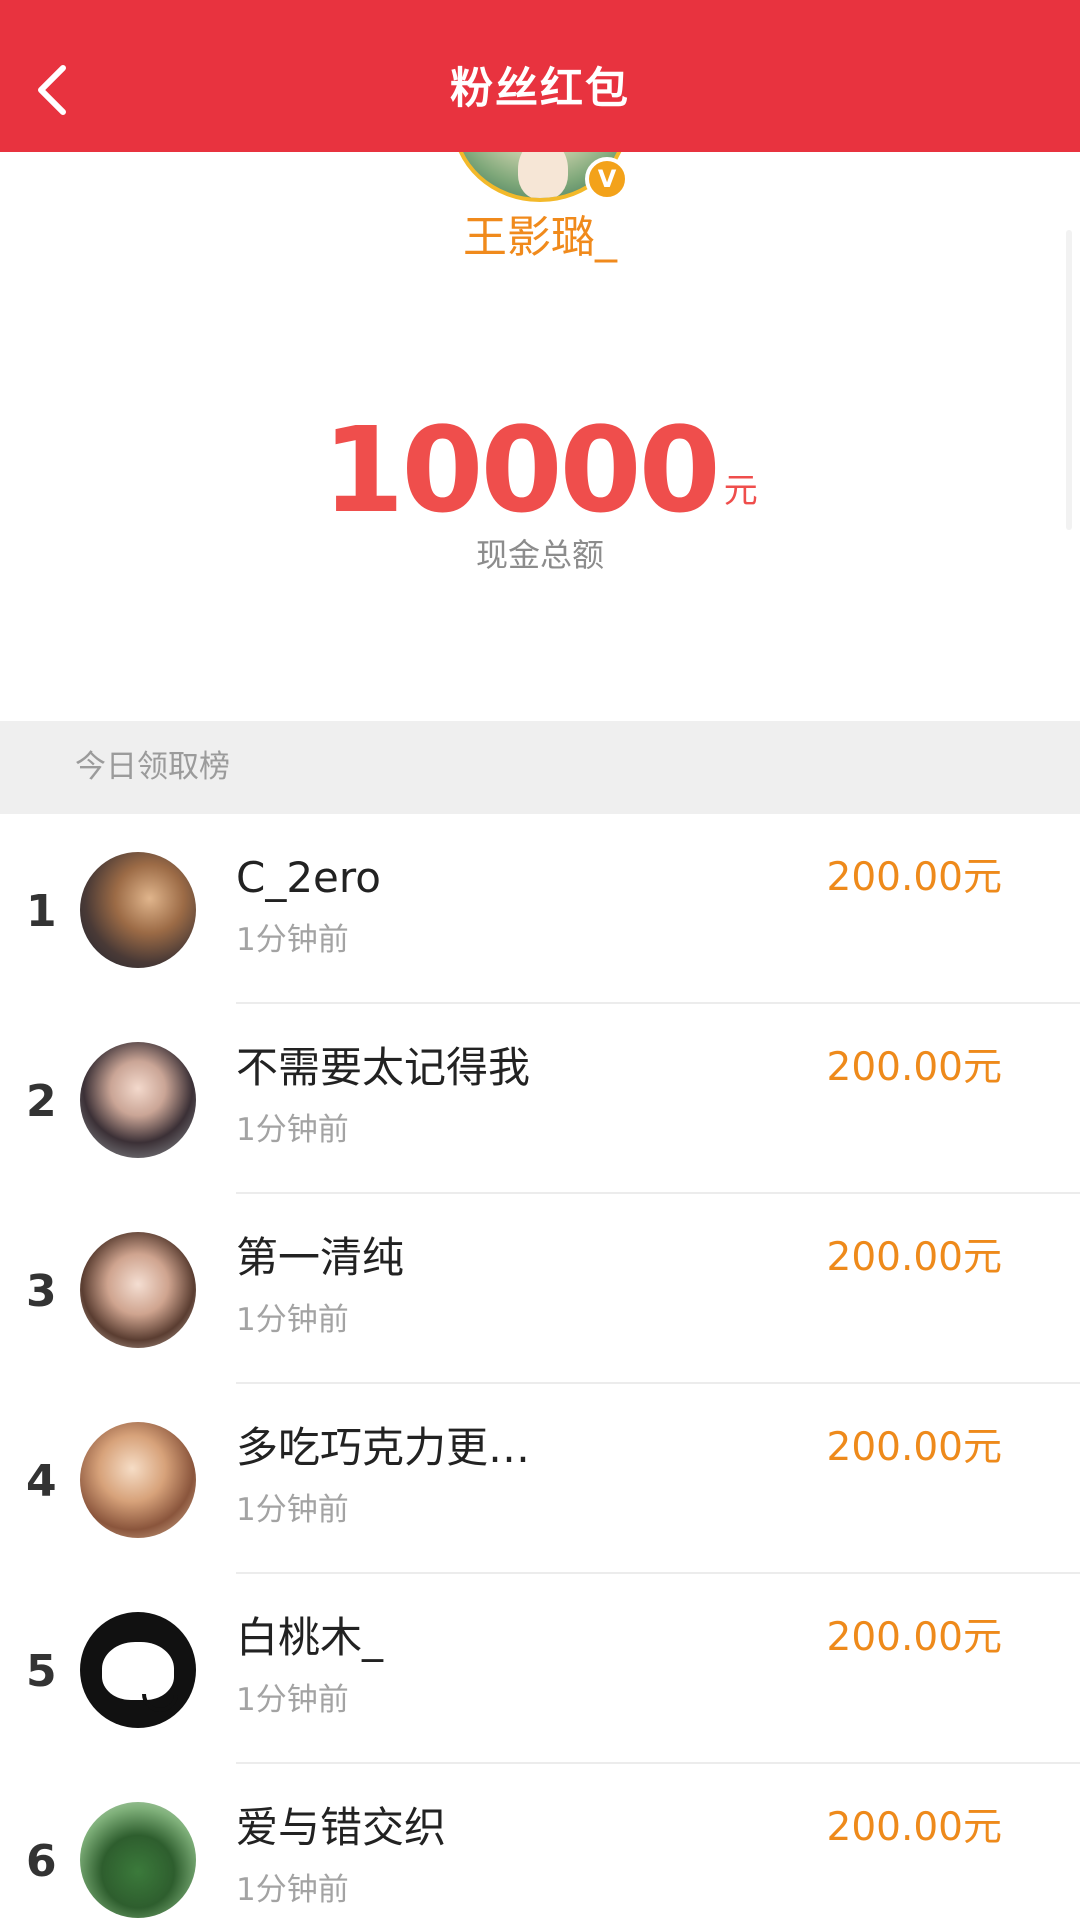 The image size is (1080, 1919). Describe the element at coordinates (41, 1291) in the screenshot. I see `rank-number: 3` at that location.